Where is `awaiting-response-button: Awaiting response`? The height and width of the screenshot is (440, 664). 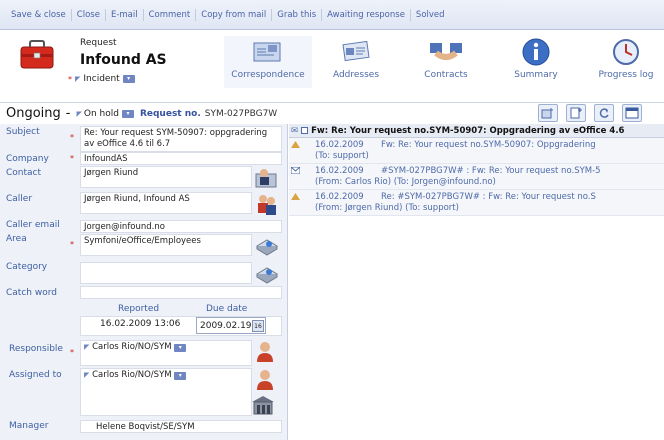
awaiting-response-button: Awaiting response is located at coordinates (366, 14).